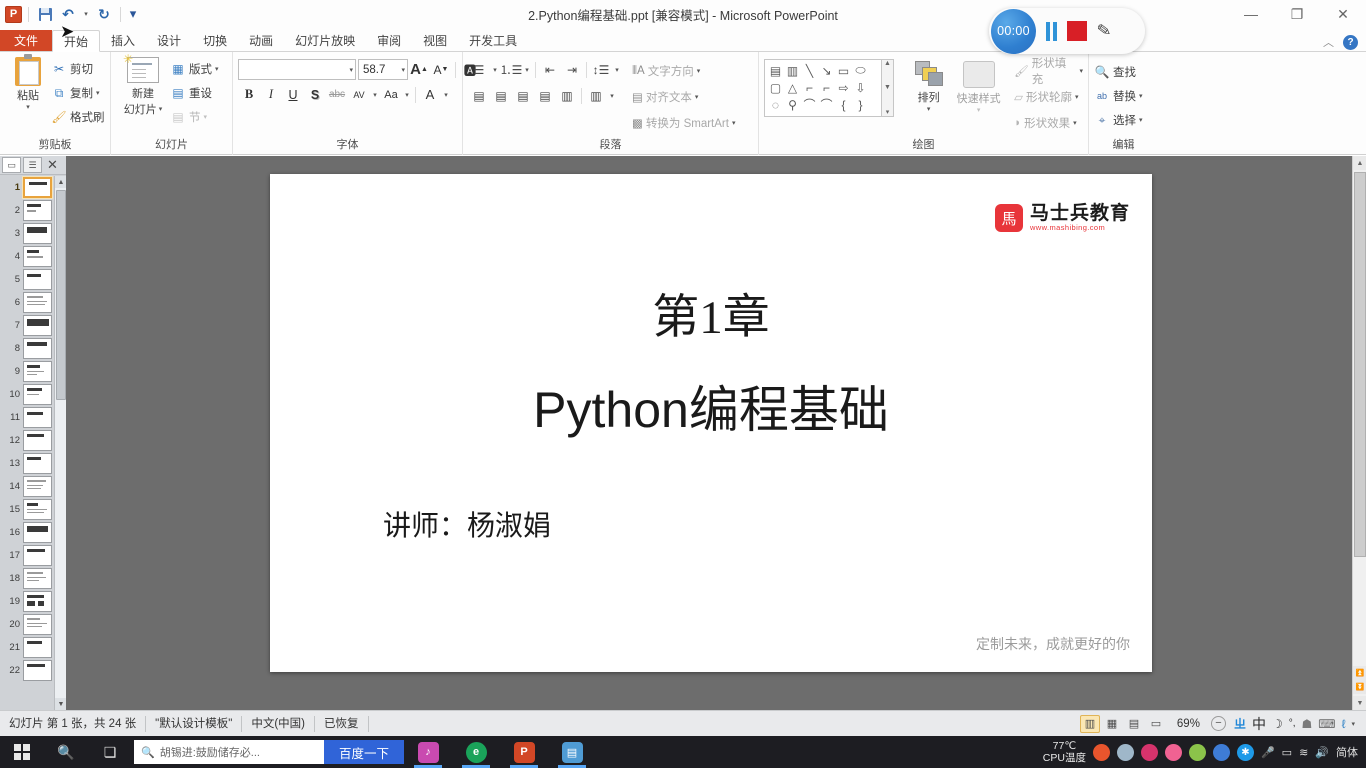 Image resolution: width=1366 pixels, height=768 pixels. I want to click on slide-thumbnail-6: 6, so click(27, 302).